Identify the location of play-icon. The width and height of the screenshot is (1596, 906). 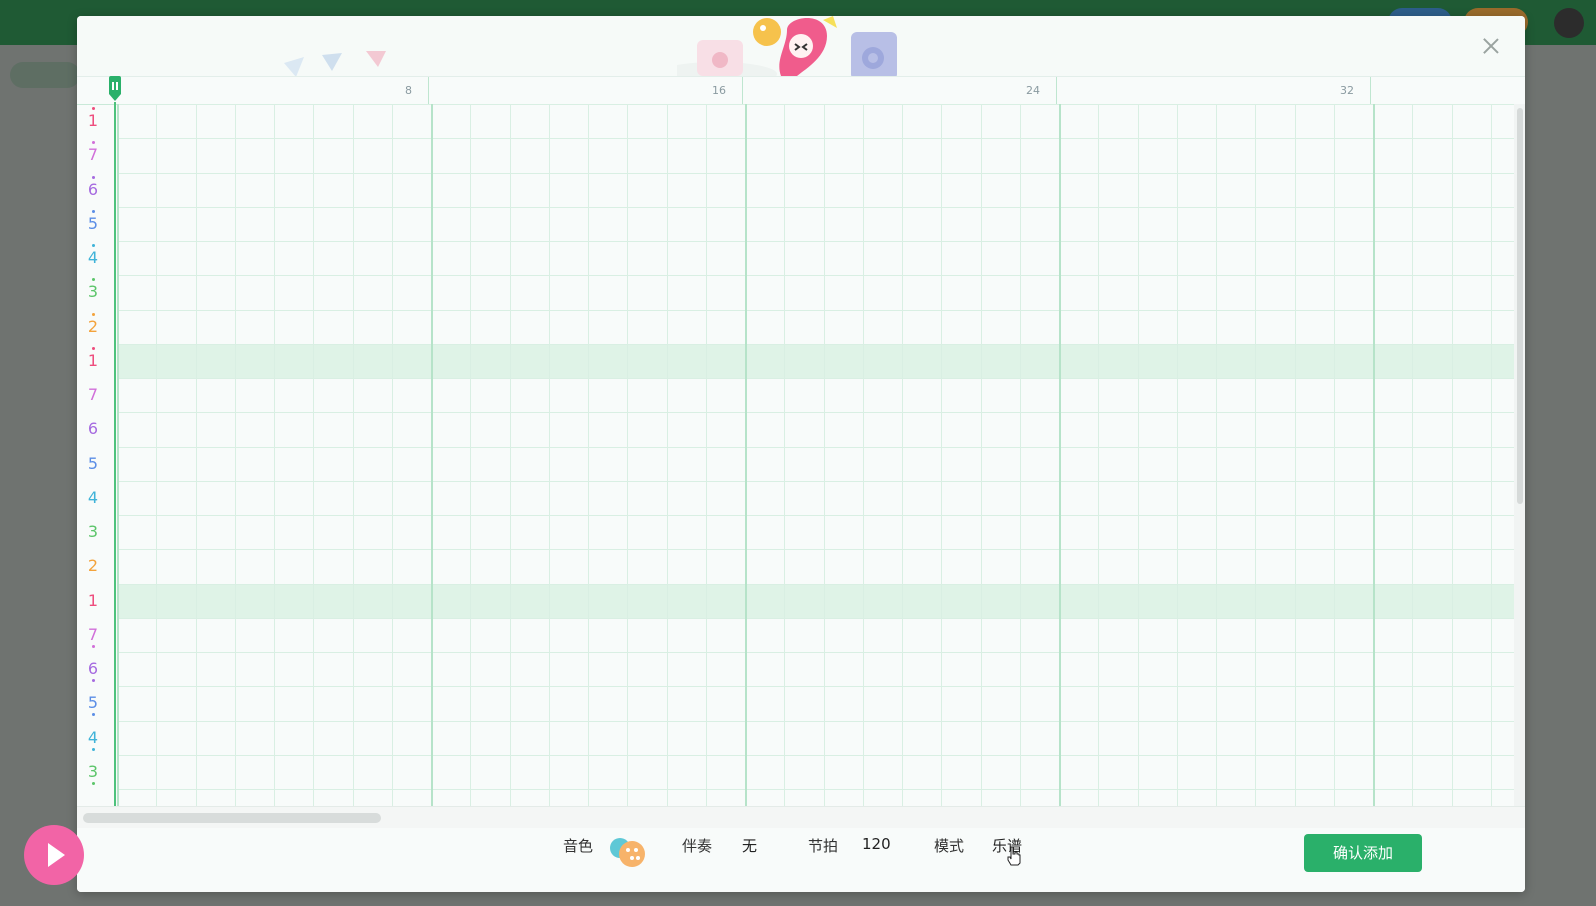
(56, 855).